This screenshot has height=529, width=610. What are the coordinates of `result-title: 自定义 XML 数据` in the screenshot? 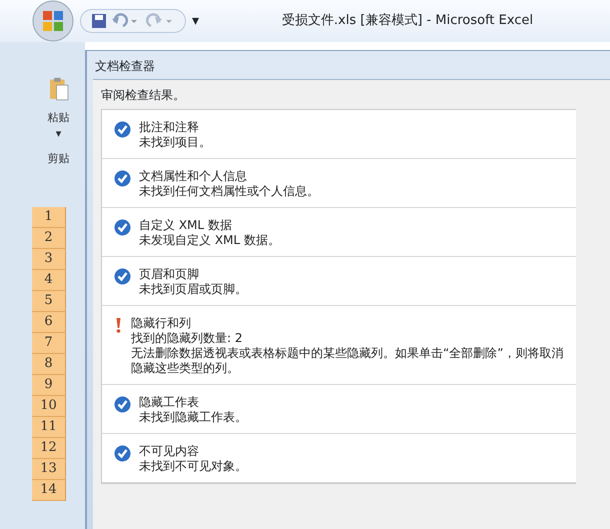 It's located at (186, 225).